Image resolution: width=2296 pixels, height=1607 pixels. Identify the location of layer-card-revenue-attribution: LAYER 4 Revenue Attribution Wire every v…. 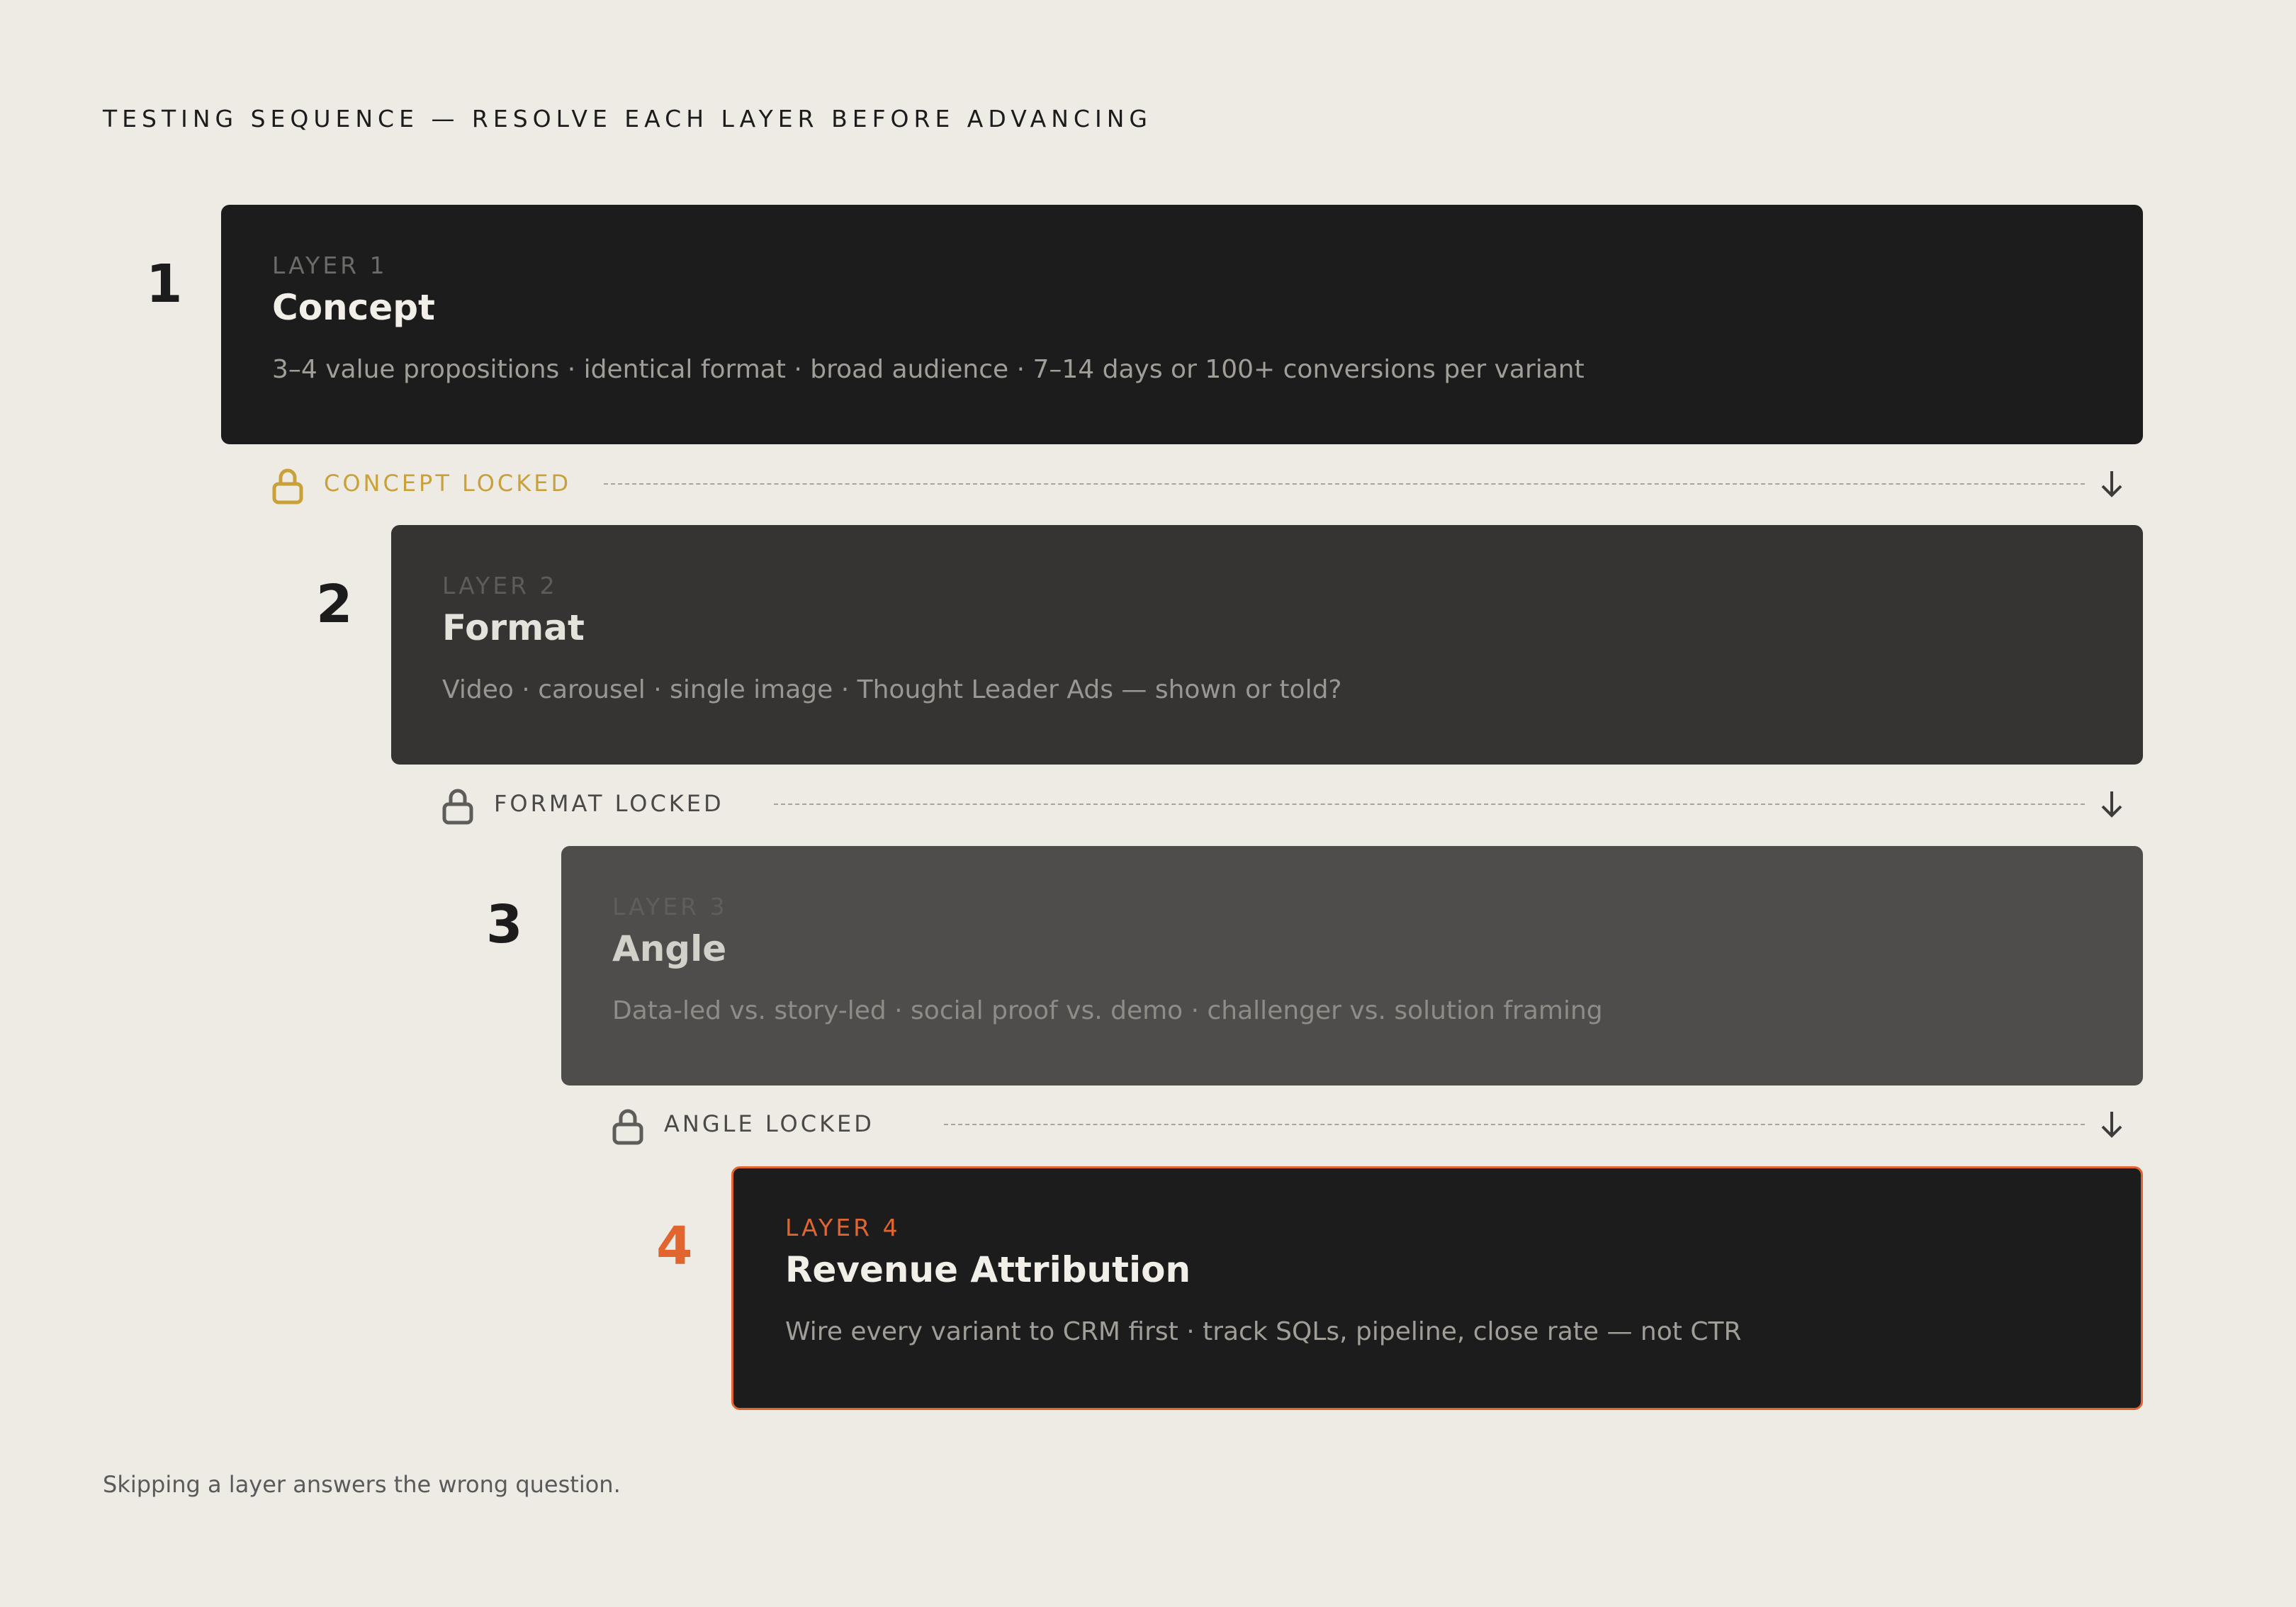
(1437, 1288).